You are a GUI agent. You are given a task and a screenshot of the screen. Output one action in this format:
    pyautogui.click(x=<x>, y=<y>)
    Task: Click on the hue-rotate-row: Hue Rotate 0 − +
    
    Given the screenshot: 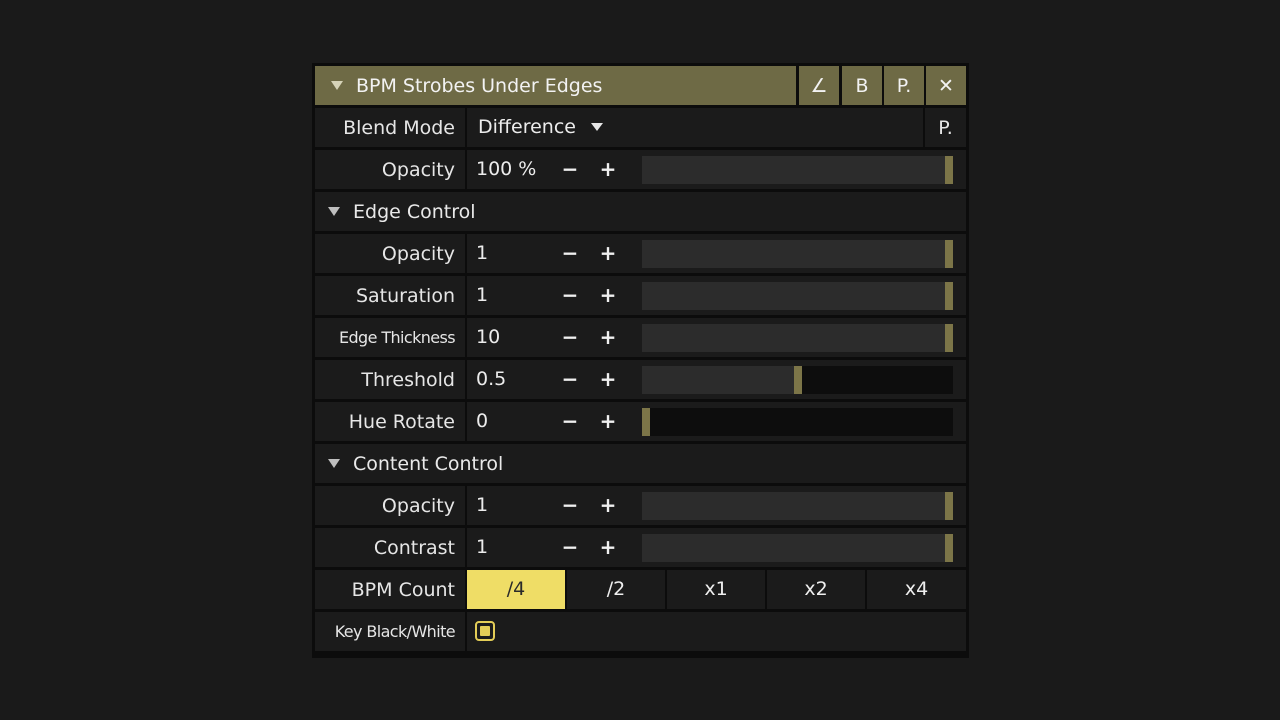 What is the action you would take?
    pyautogui.click(x=640, y=421)
    